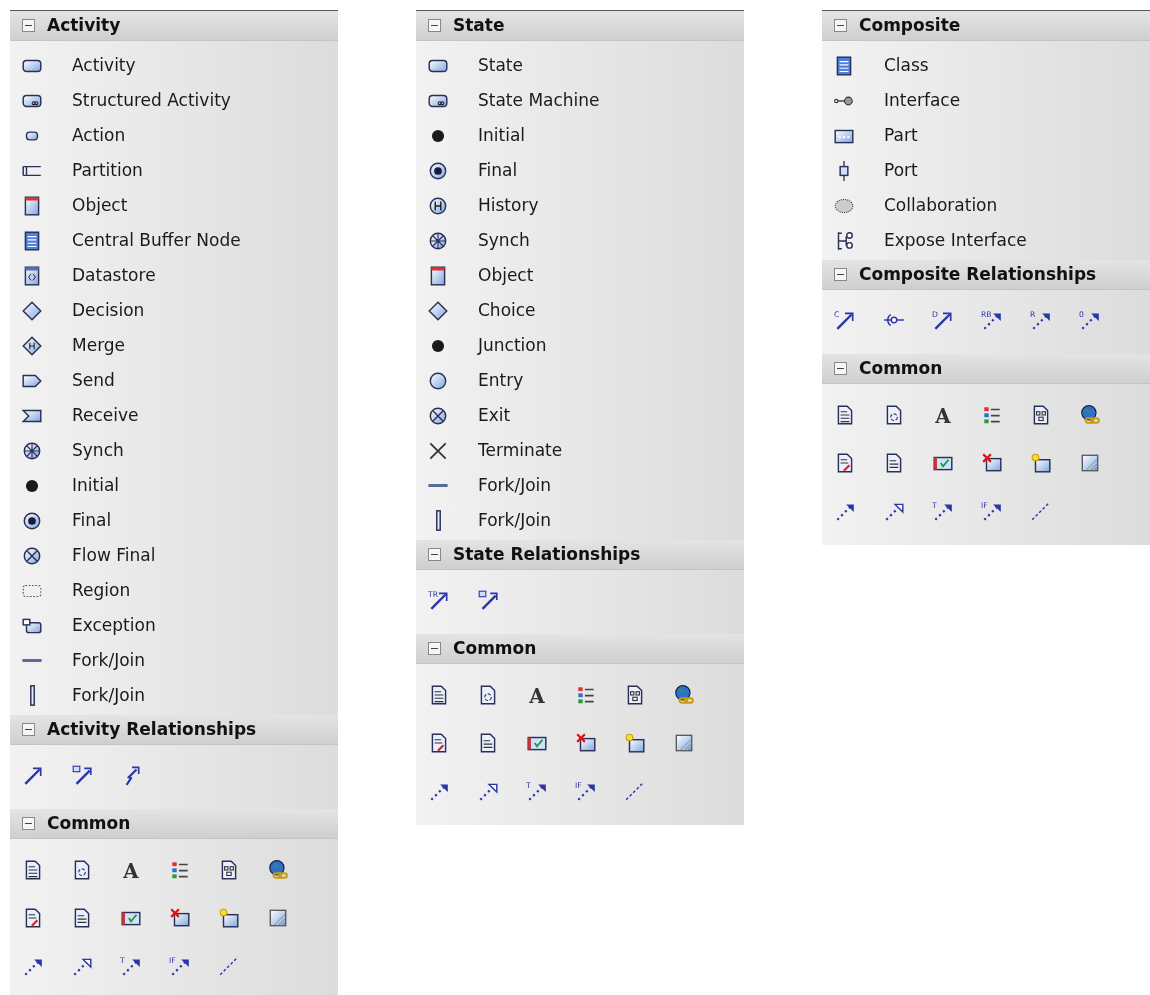 Image resolution: width=1150 pixels, height=995 pixels. Describe the element at coordinates (105, 415) in the screenshot. I see `toolbox-item: Receive` at that location.